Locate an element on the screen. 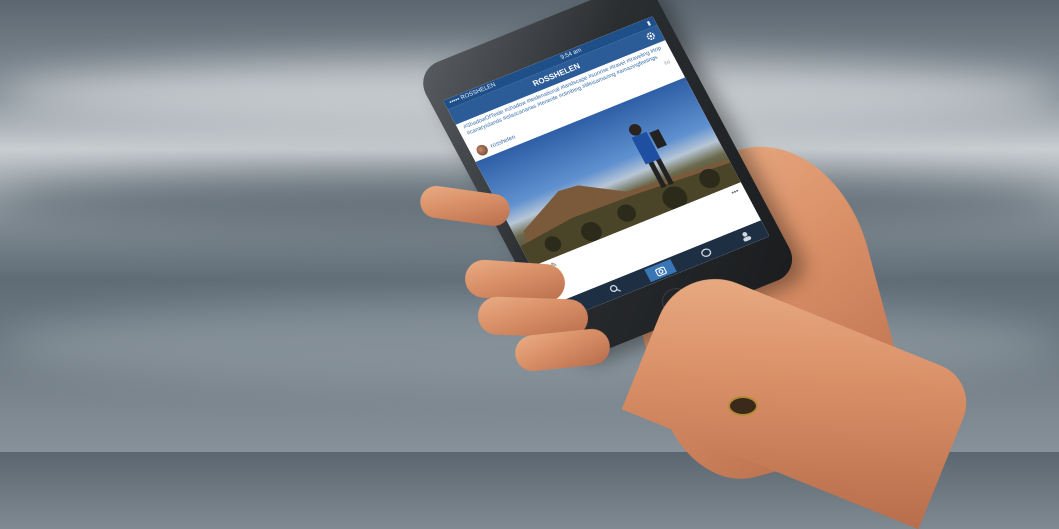  profile-icon is located at coordinates (746, 236).